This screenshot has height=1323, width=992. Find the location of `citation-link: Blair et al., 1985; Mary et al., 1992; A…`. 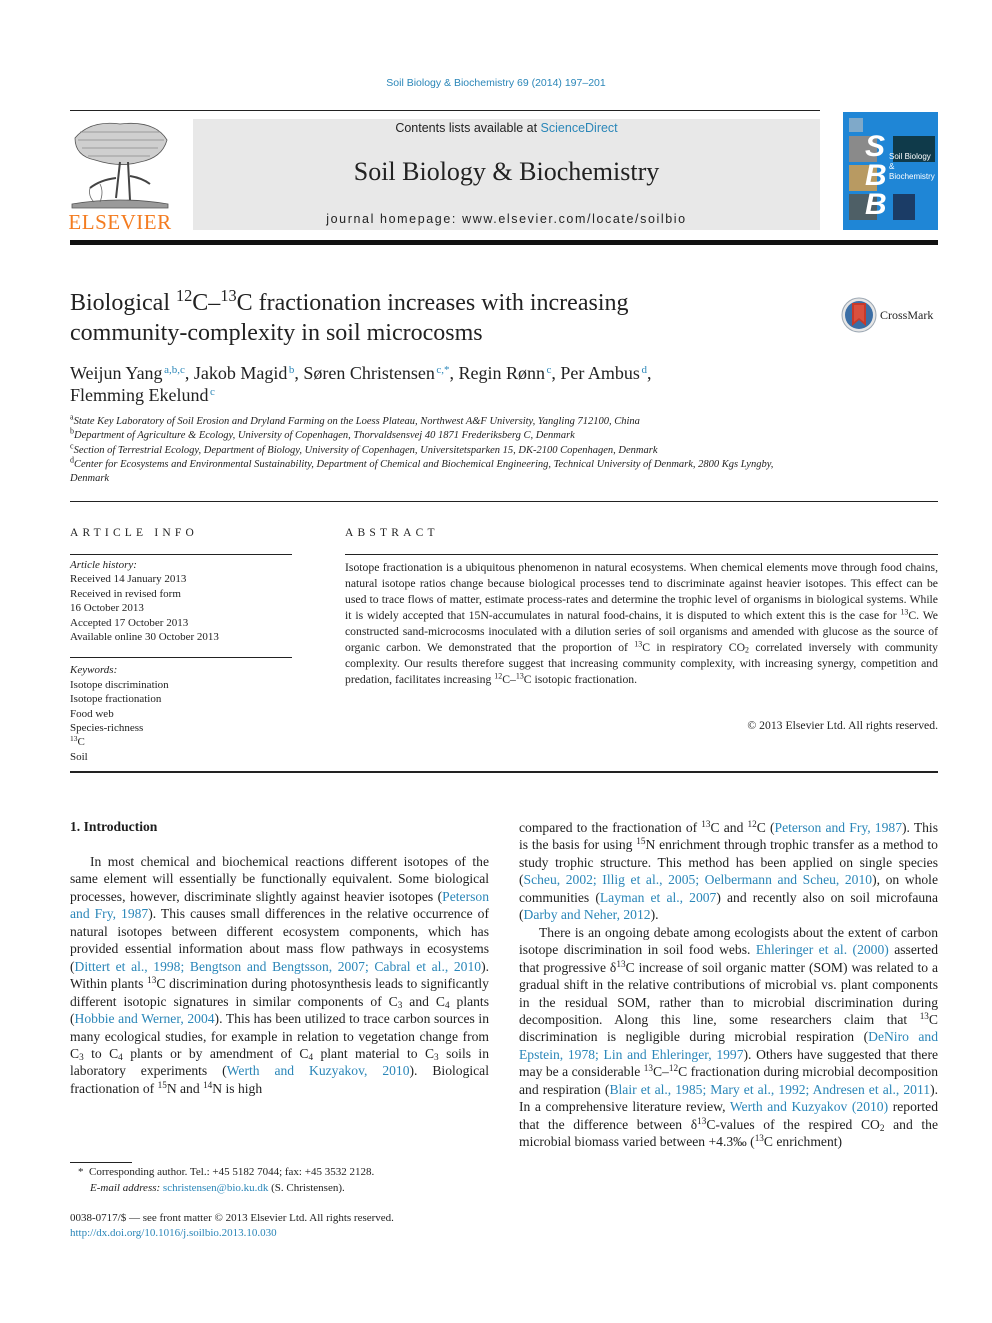

citation-link: Blair et al., 1985; Mary et al., 1992; A… is located at coordinates (769, 1089).